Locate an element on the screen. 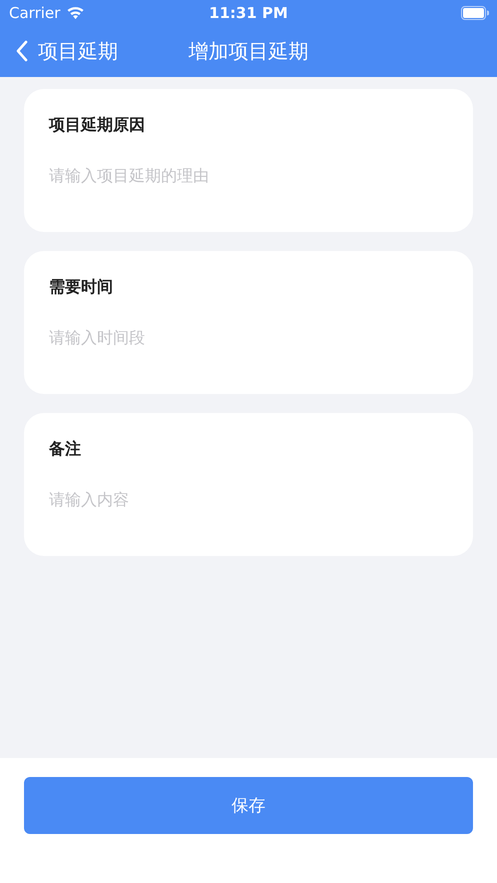  carrier-label: Carrier is located at coordinates (34, 13).